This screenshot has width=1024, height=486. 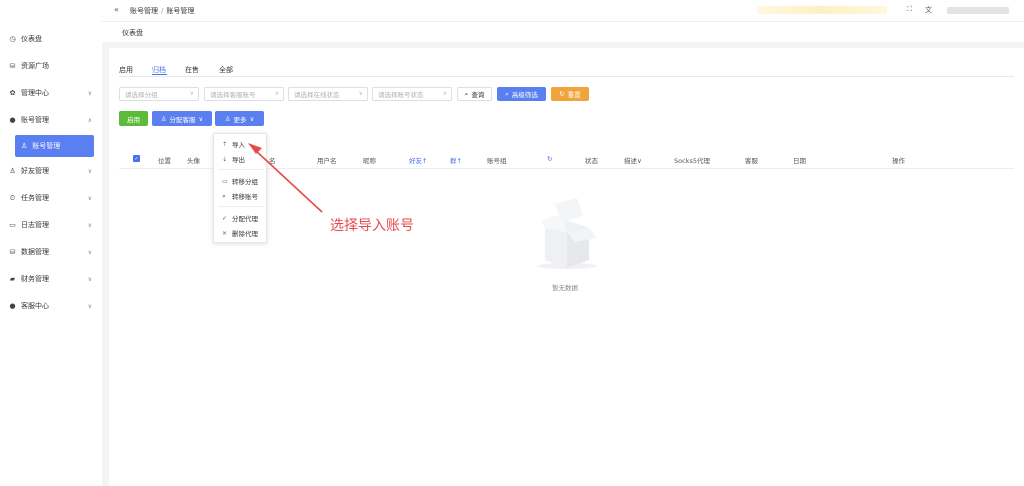 I want to click on tab-on-sale: 在售, so click(x=192, y=70).